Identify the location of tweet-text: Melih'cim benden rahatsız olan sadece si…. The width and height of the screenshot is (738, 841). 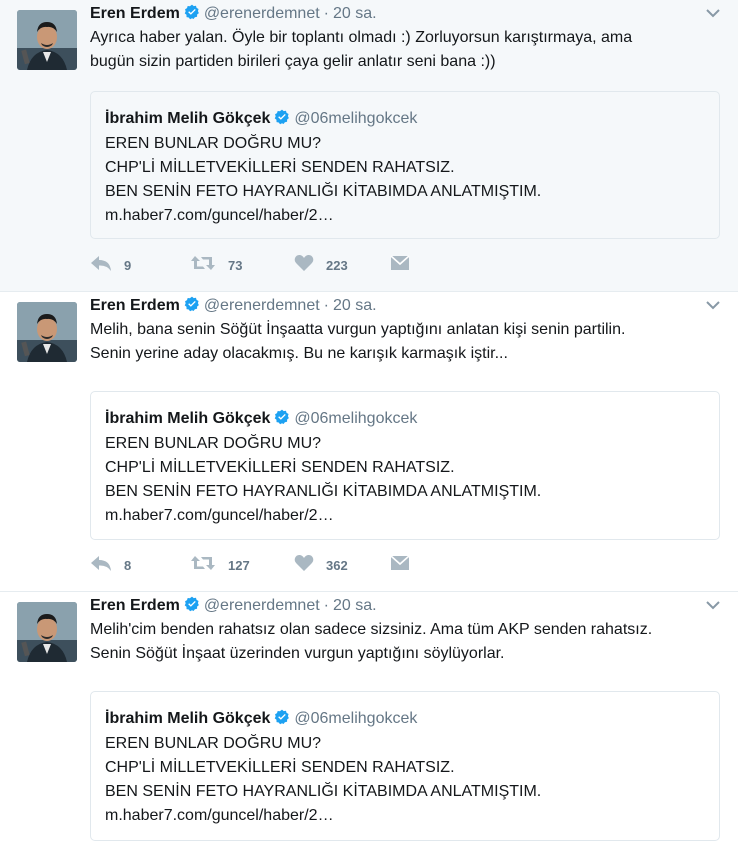
(371, 641).